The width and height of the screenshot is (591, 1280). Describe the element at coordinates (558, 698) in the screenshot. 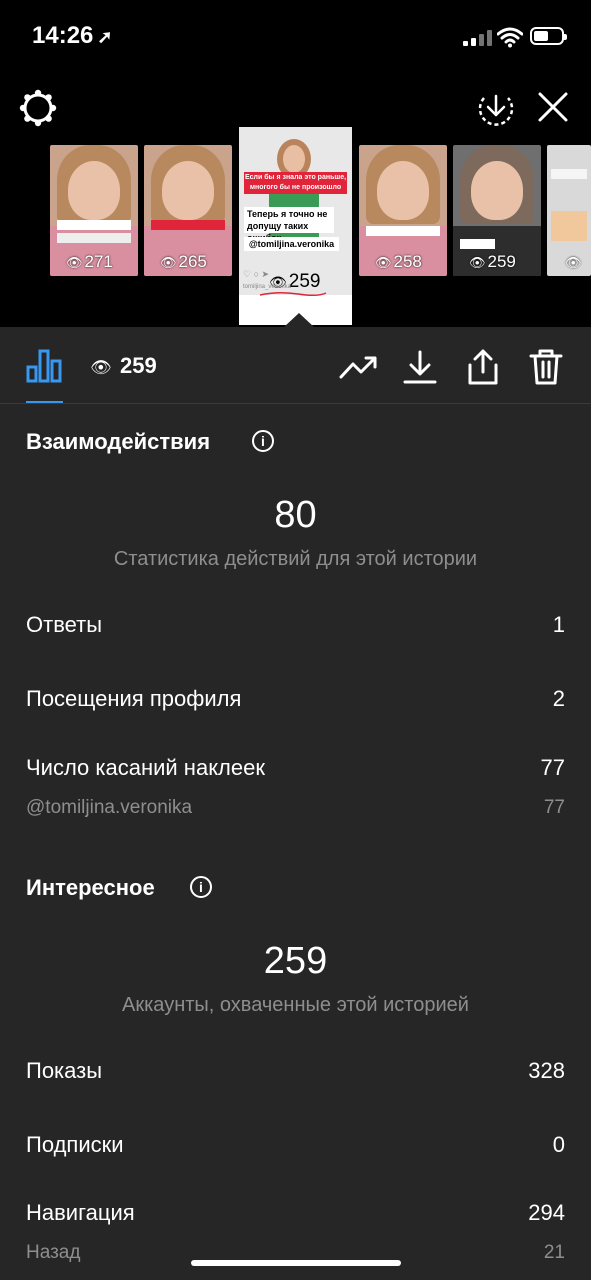

I see `stat-row-value: 2` at that location.